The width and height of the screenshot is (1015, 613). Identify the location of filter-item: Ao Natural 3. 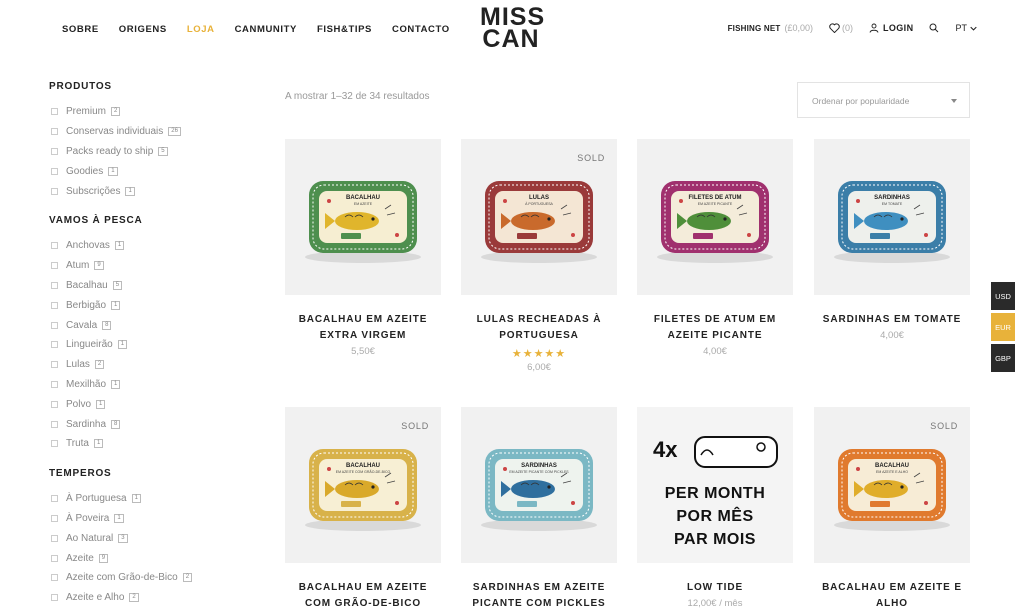
(149, 538).